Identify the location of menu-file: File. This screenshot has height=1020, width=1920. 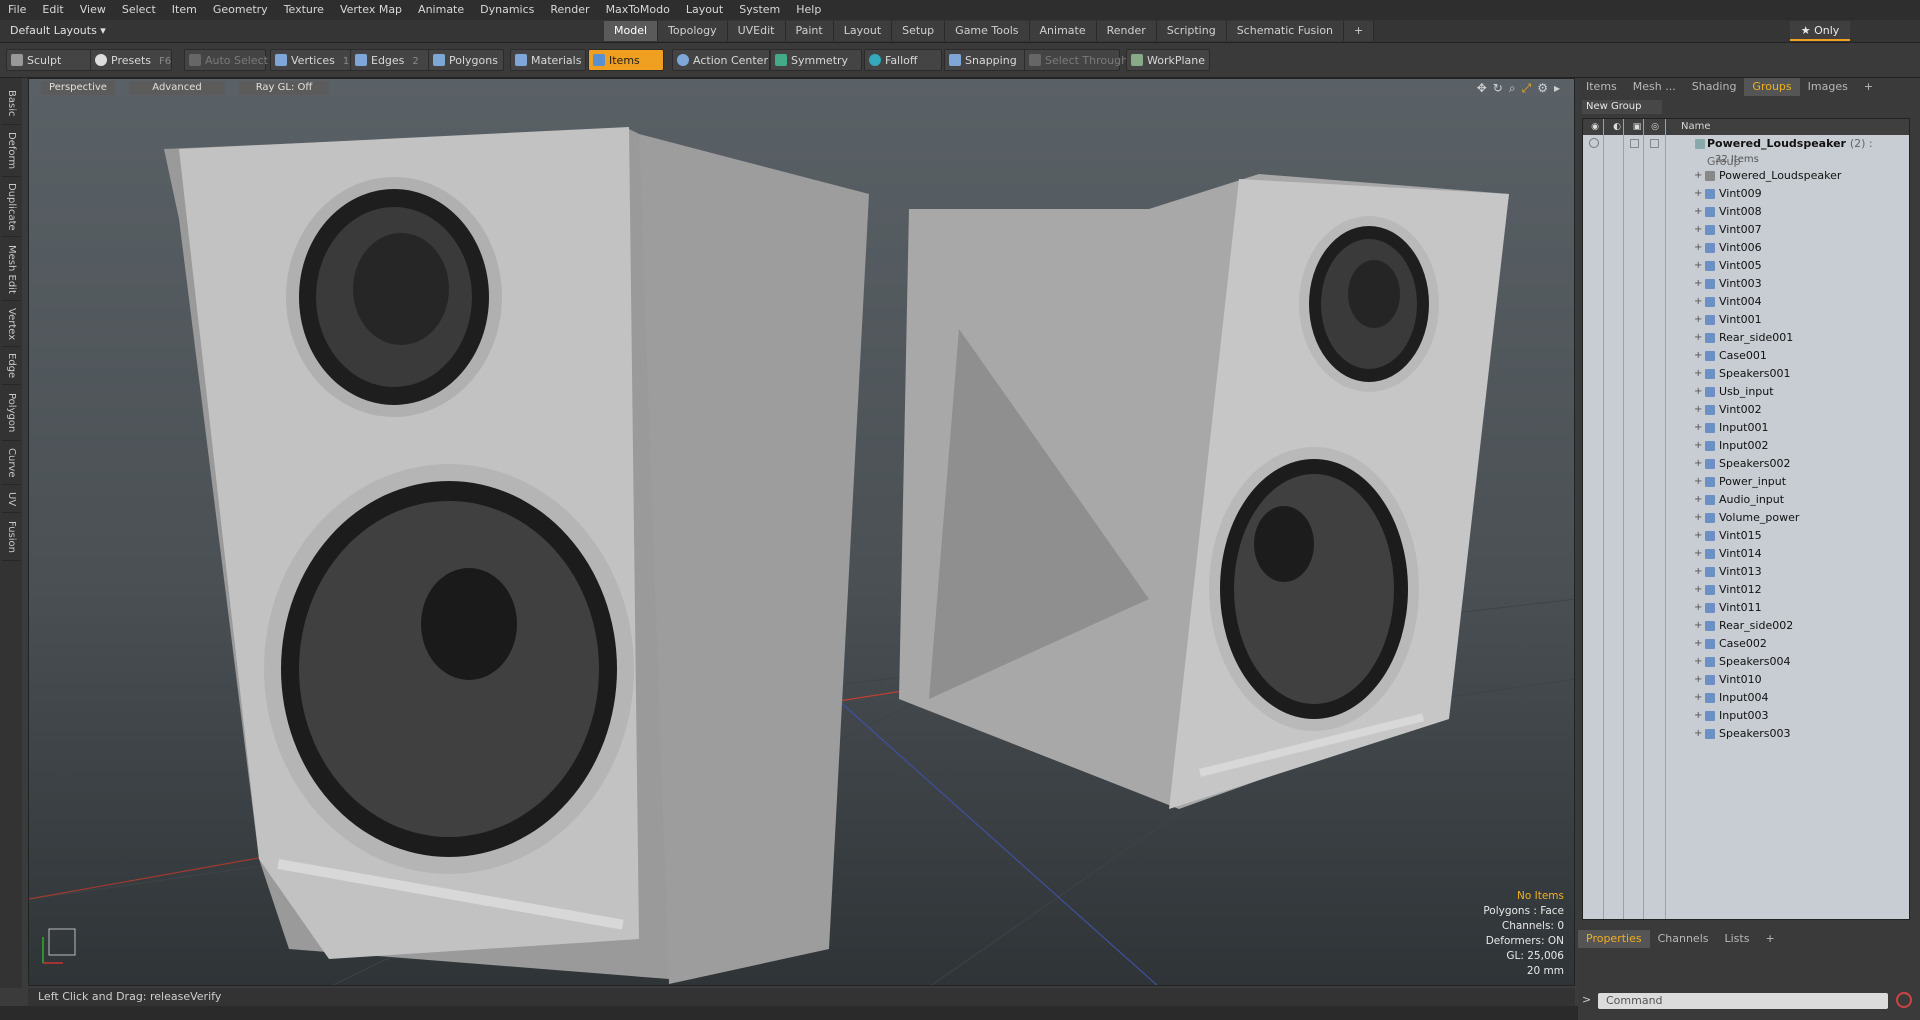
(17, 10).